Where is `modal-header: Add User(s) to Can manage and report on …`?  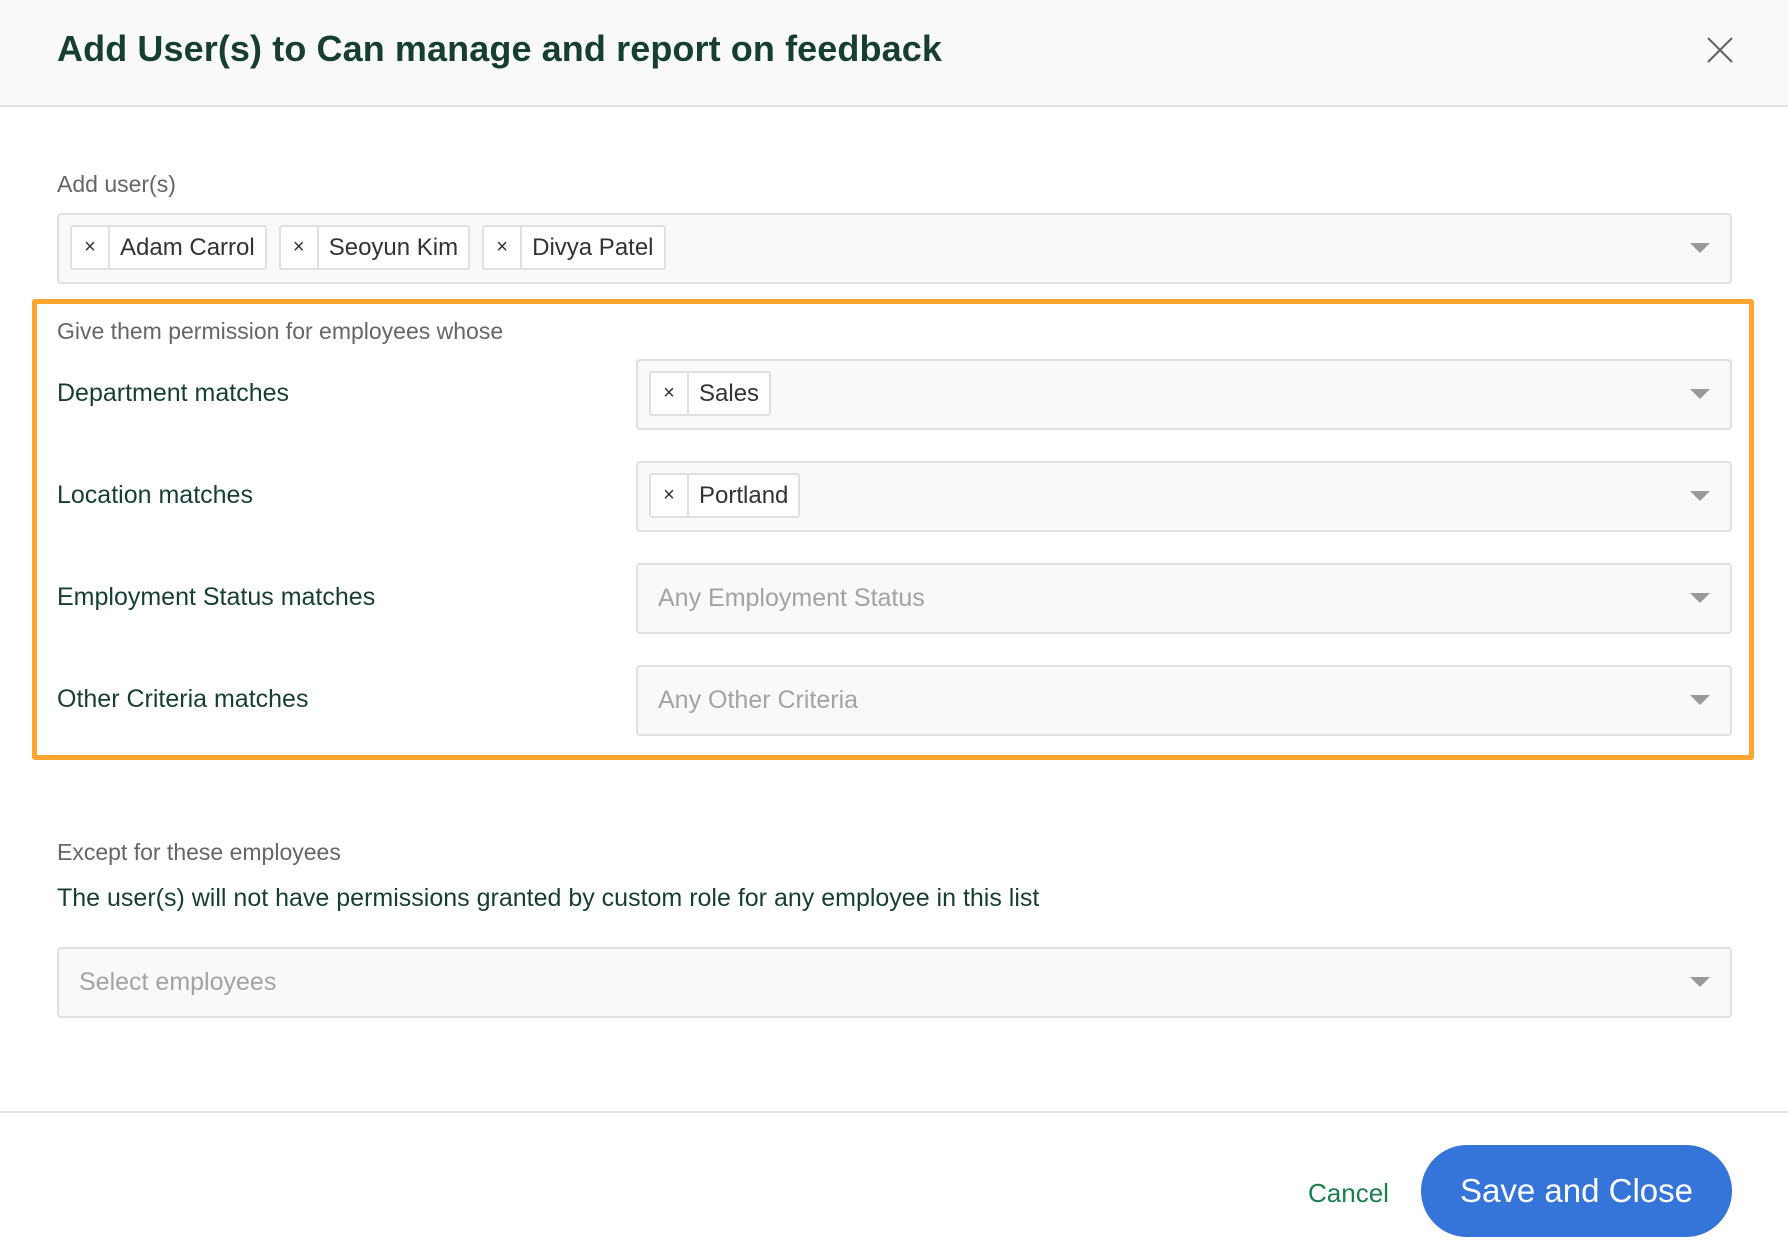 modal-header: Add User(s) to Can manage and report on … is located at coordinates (894, 53).